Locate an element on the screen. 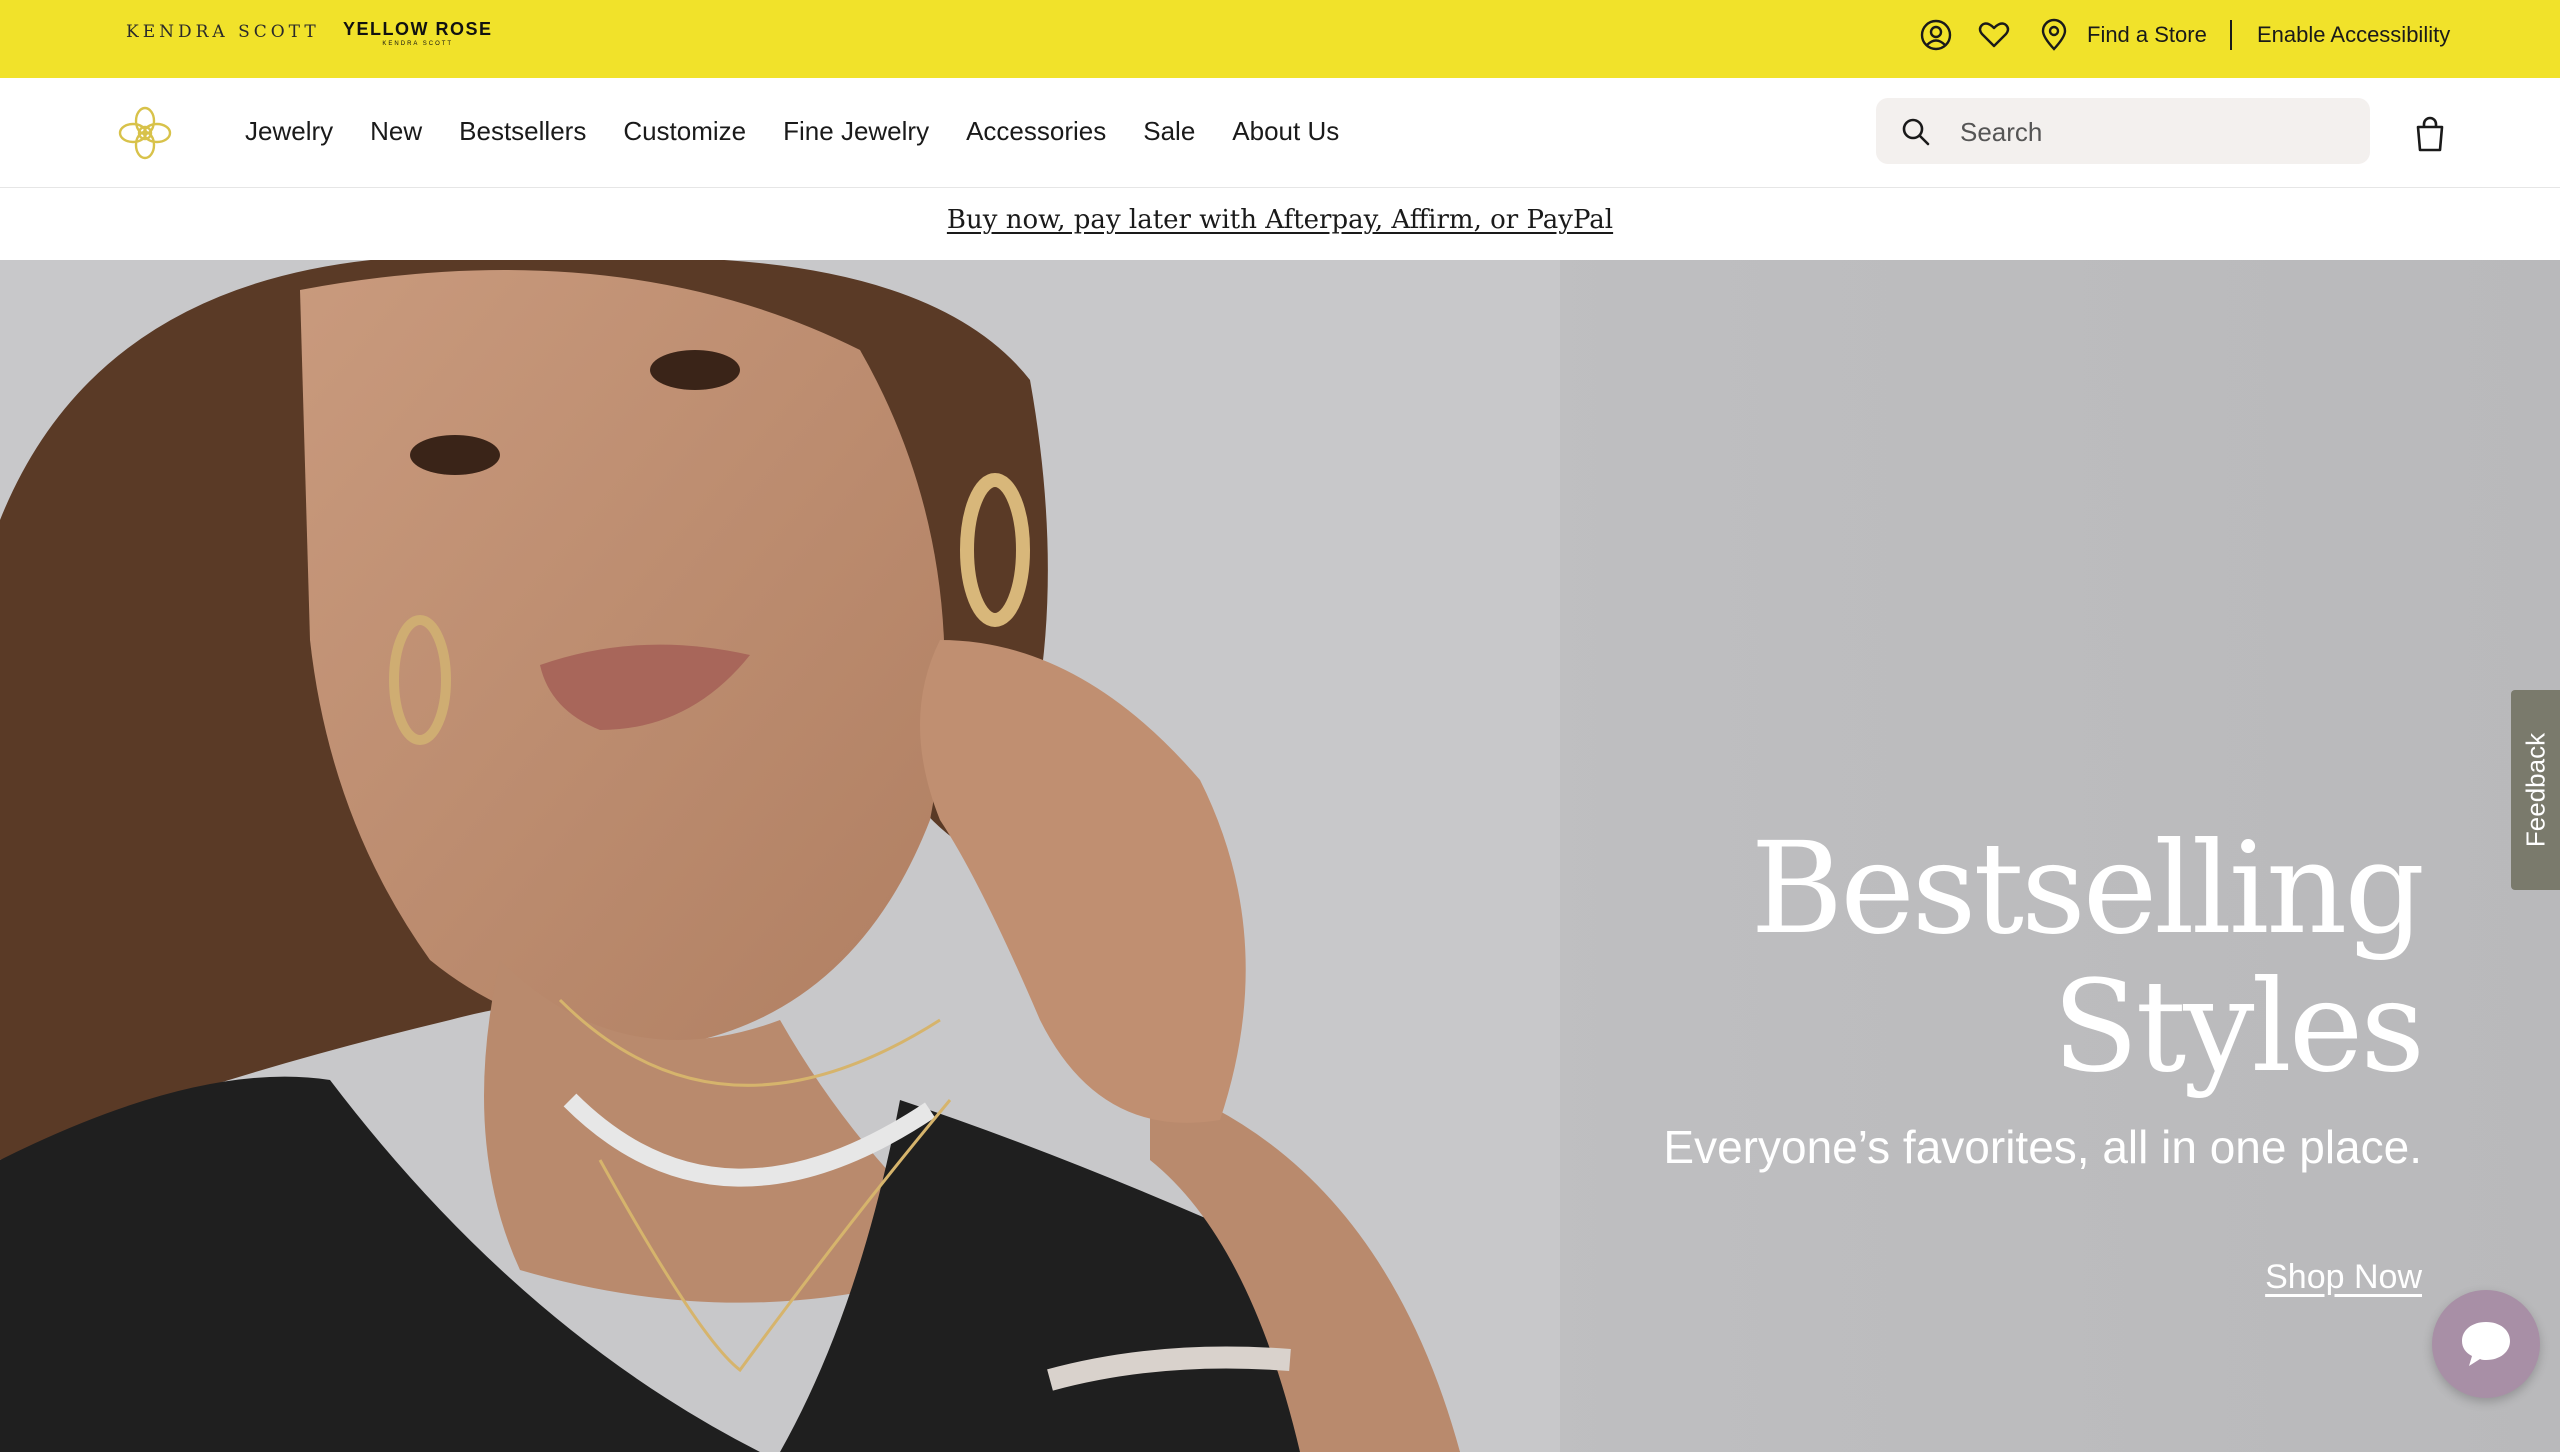 This screenshot has width=2560, height=1452. feedback-tab: Feedback is located at coordinates (2535, 790).